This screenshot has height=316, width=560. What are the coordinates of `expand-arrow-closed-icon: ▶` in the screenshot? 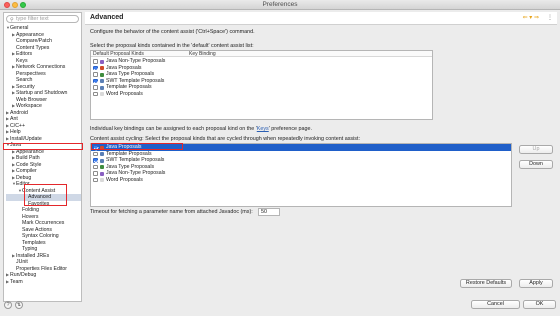 It's located at (7, 282).